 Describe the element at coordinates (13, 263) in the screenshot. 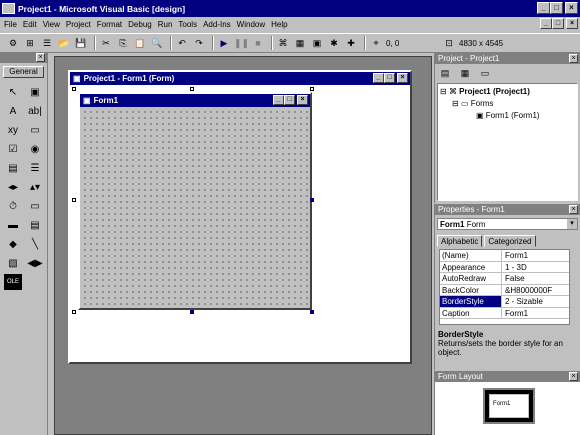

I see `image-icon: ▧` at that location.